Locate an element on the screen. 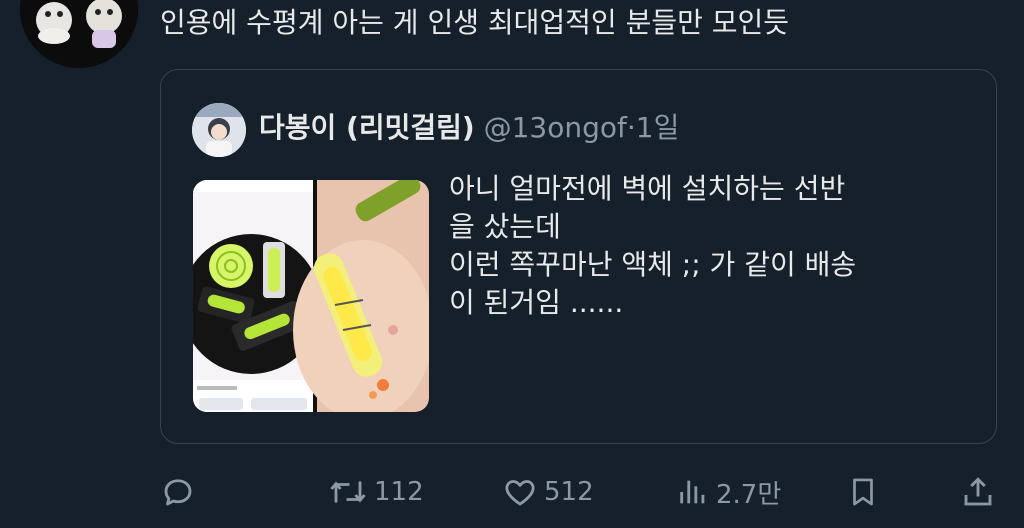  action-bar: 112 512 2.7만 is located at coordinates (512, 492).